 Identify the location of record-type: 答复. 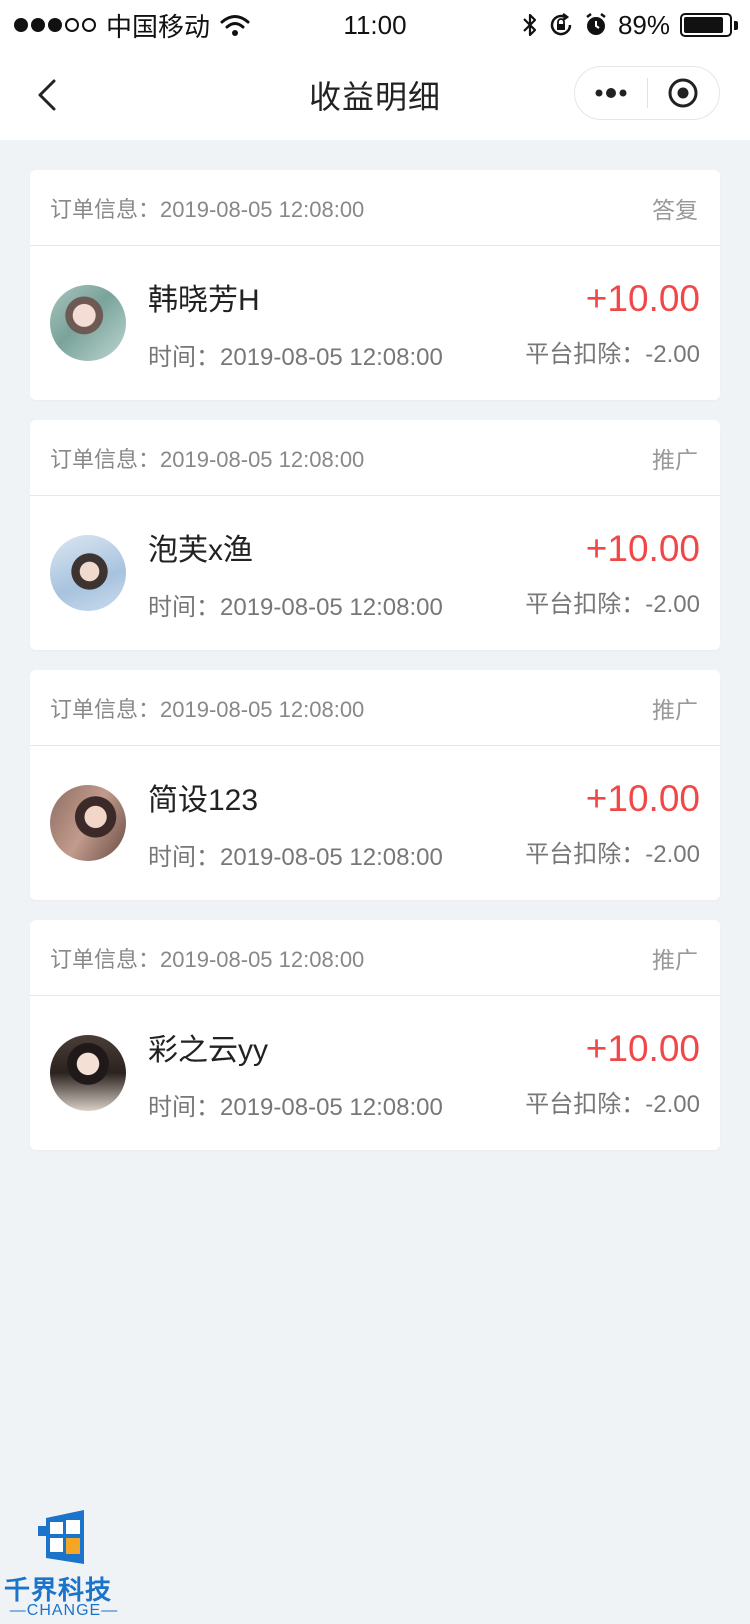
(675, 209).